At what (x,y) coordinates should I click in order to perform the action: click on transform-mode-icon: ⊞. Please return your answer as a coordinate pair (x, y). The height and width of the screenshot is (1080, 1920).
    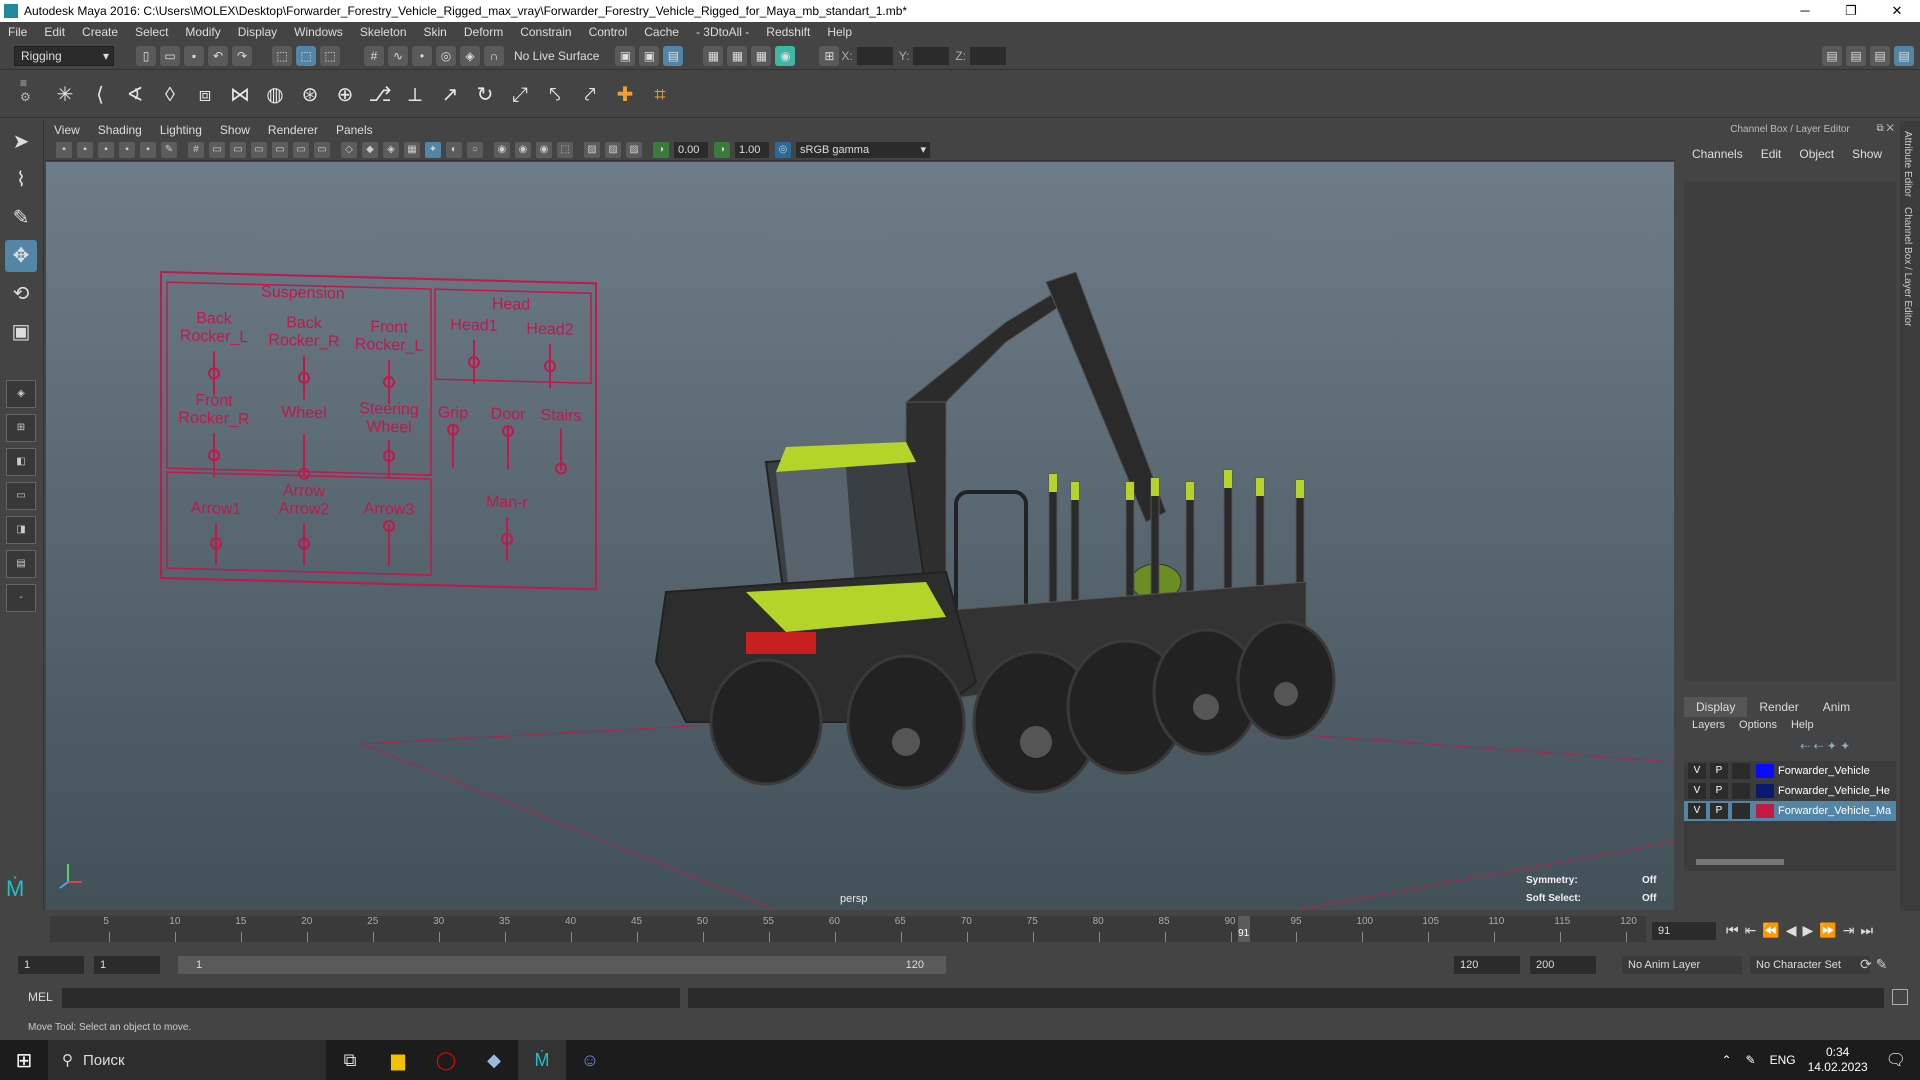
    Looking at the image, I should click on (829, 55).